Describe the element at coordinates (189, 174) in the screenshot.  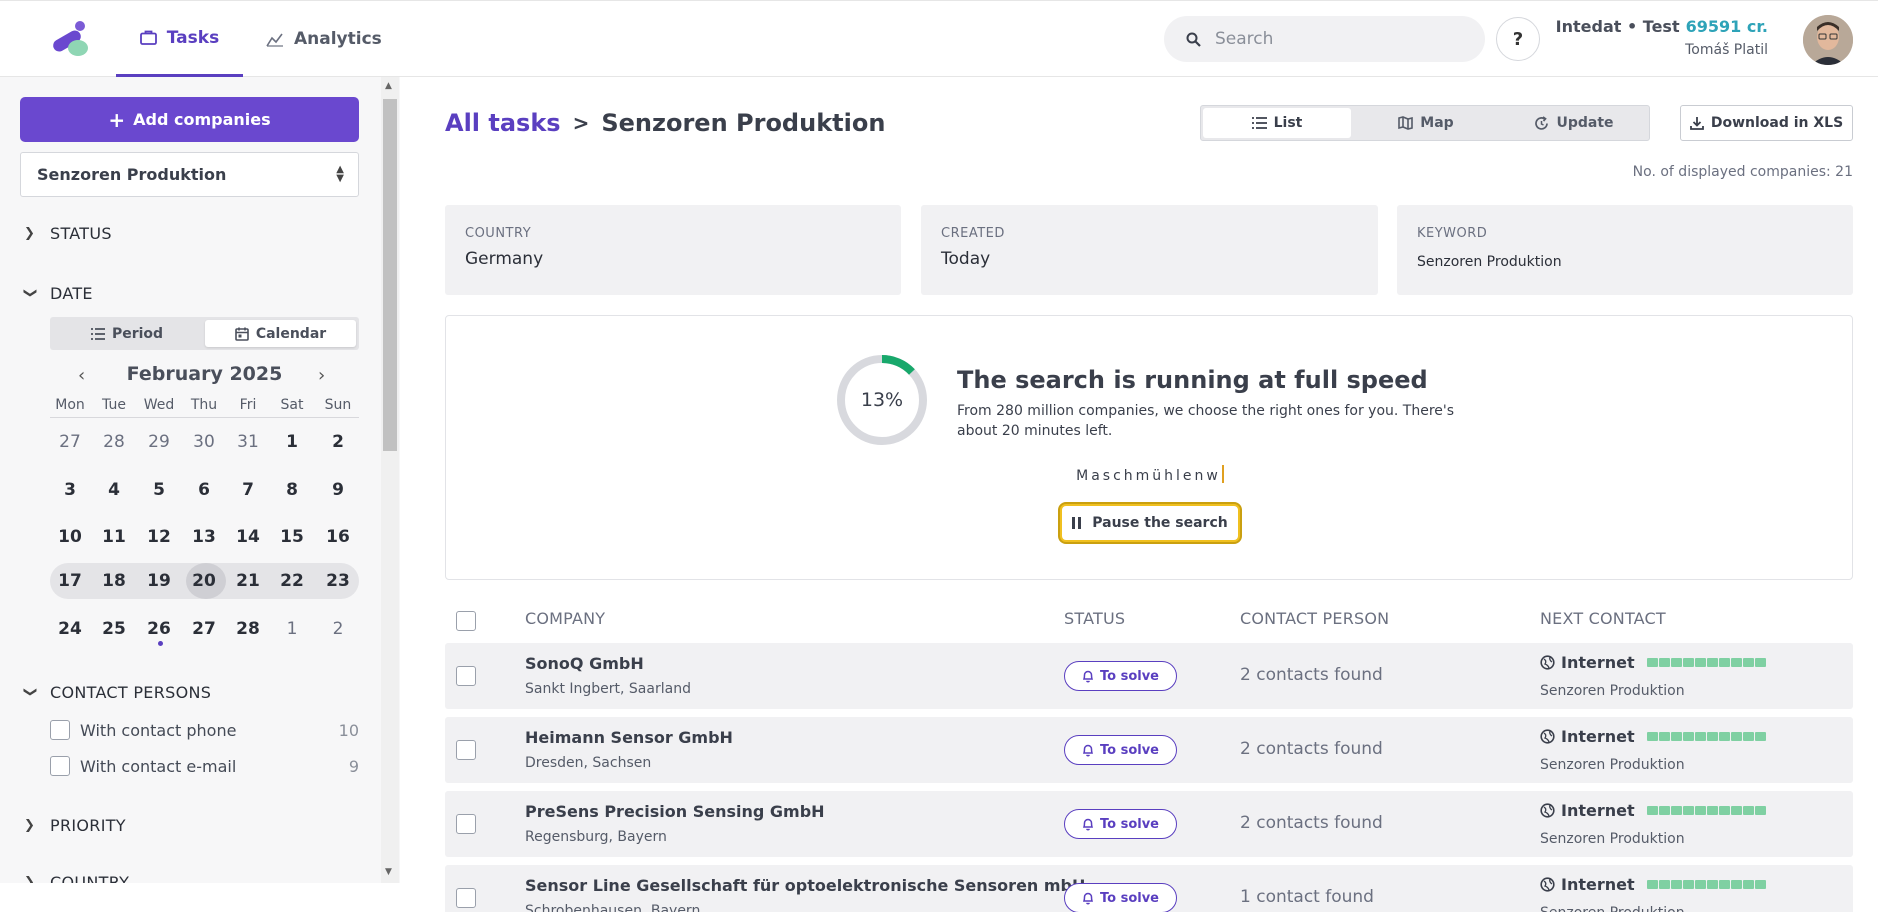
I see `task-select: Senzoren Produktion ▲ ▼` at that location.